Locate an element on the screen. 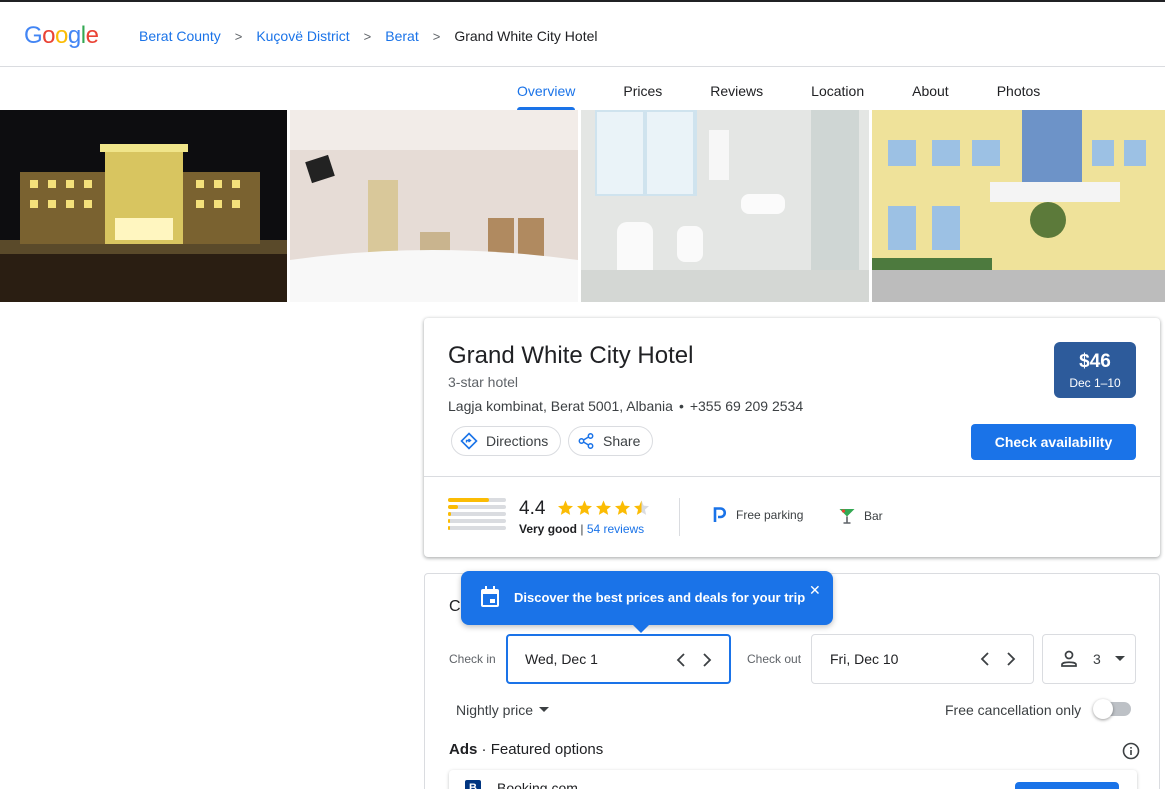 Image resolution: width=1165 pixels, height=789 pixels. cocktail-icon is located at coordinates (847, 516).